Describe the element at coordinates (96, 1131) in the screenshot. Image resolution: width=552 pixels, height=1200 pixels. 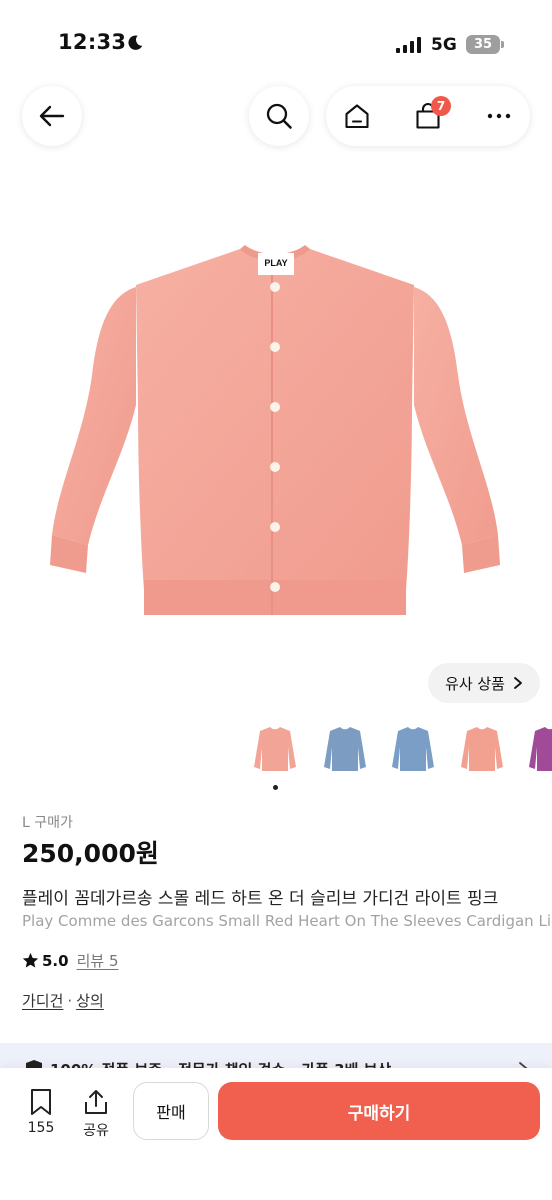
I see `share-label: 공유` at that location.